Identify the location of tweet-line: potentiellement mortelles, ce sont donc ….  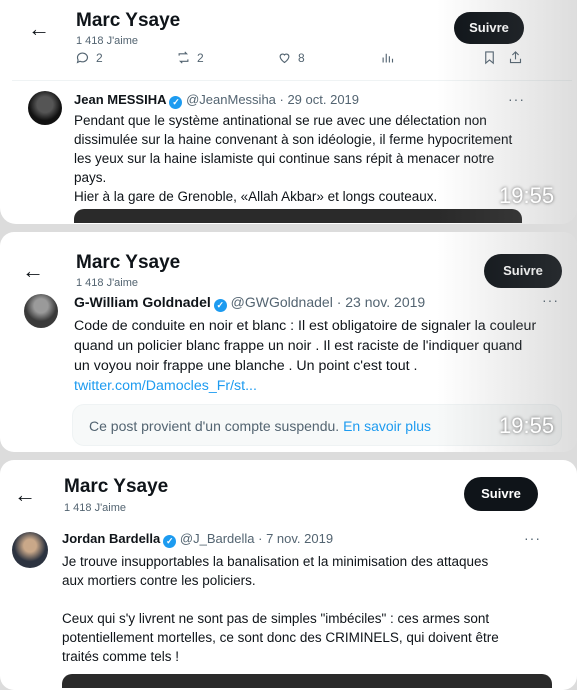
(280, 637).